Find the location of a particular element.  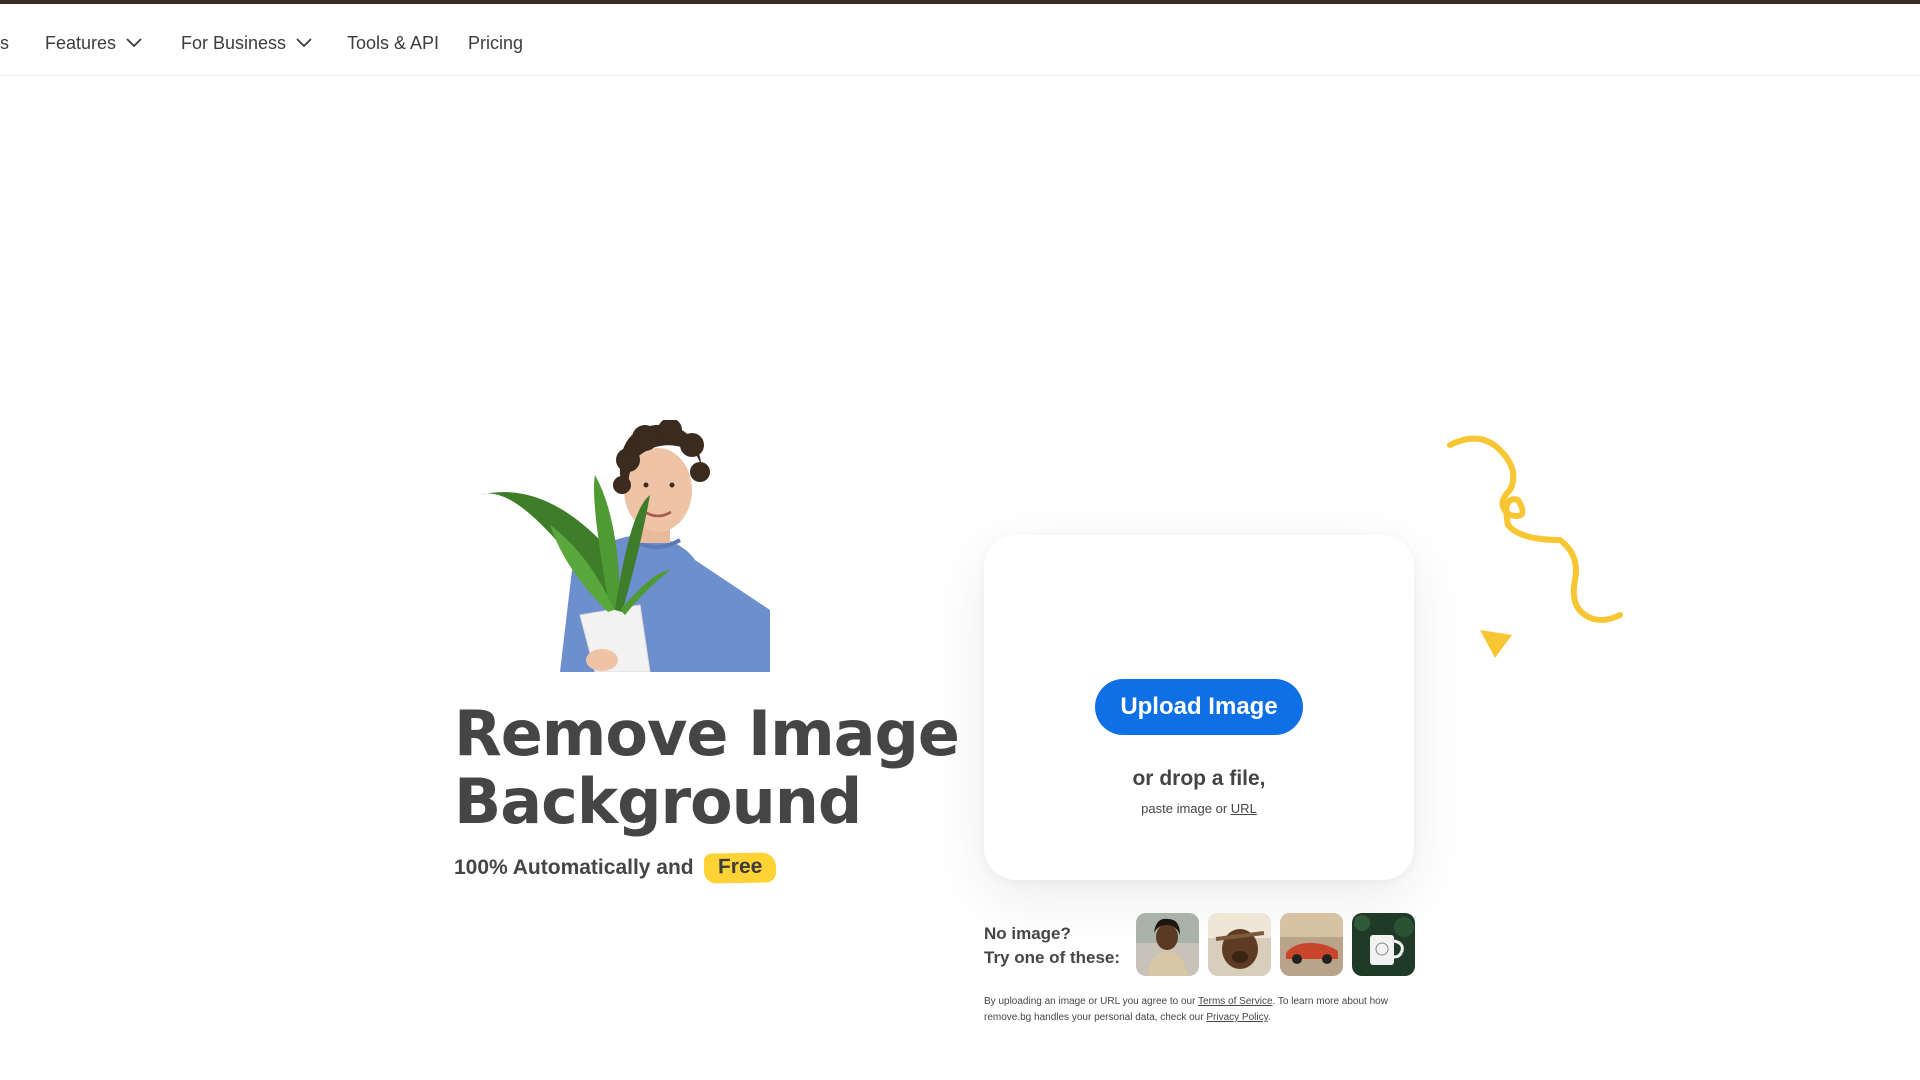

free-badge: Free is located at coordinates (740, 868).